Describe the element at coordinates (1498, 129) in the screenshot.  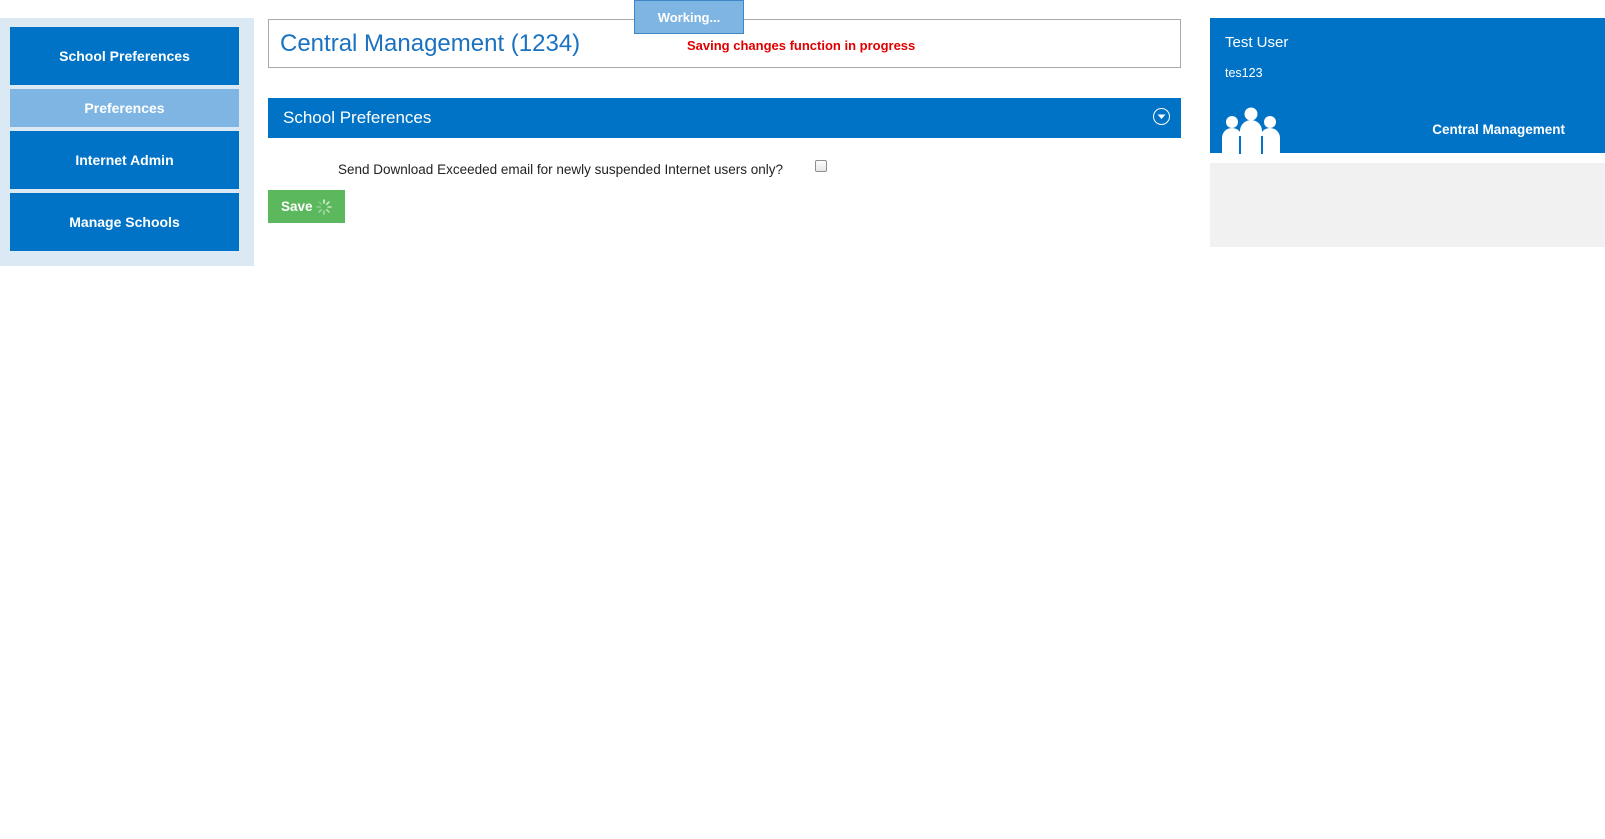
I see `panel-label: Central Management` at that location.